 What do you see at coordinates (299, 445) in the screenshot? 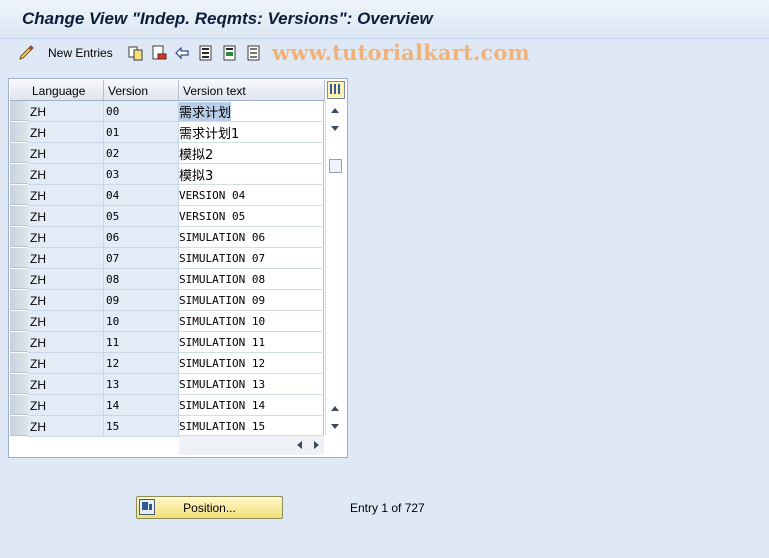
I see `scroll-left-icon` at bounding box center [299, 445].